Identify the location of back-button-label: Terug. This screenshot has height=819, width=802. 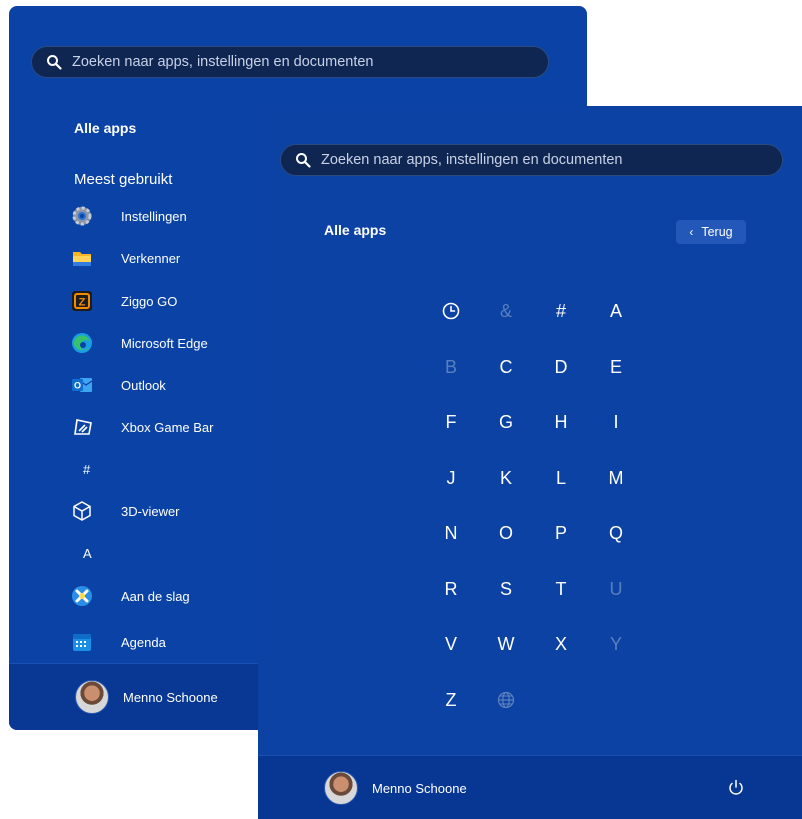
(717, 232).